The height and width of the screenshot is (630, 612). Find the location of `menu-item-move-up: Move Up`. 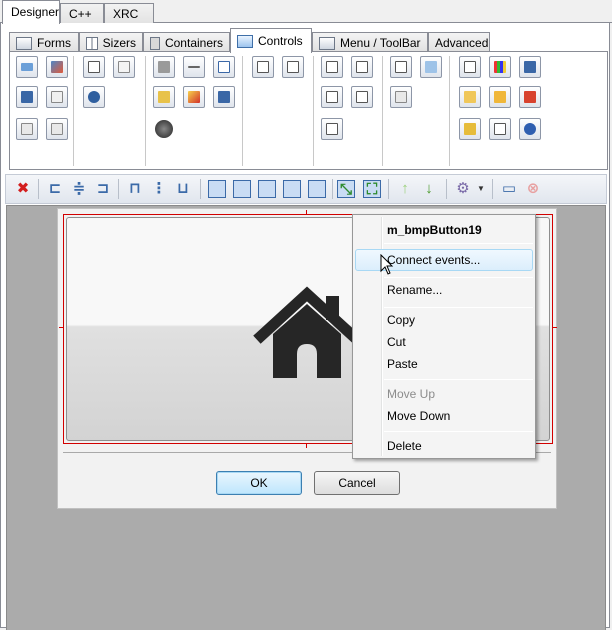

menu-item-move-up: Move Up is located at coordinates (411, 394).